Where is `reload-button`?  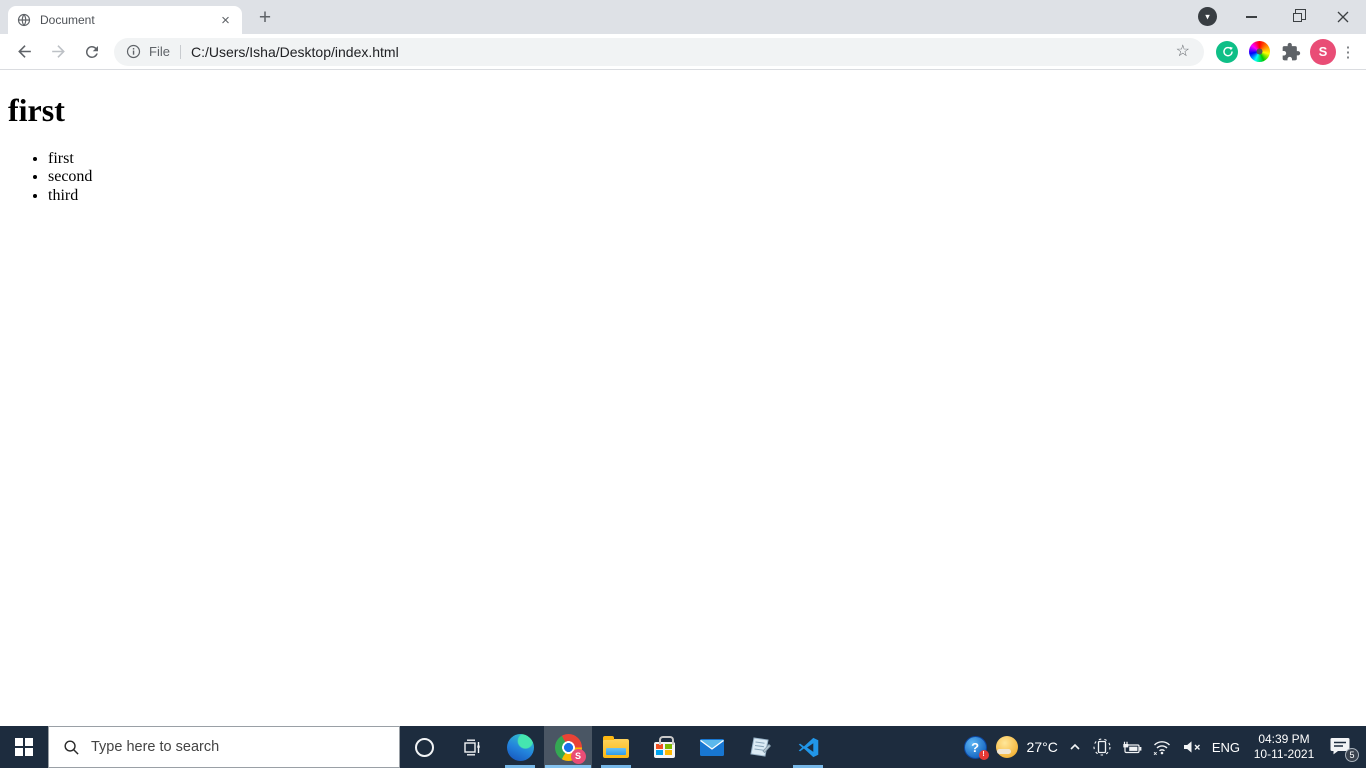 reload-button is located at coordinates (92, 52).